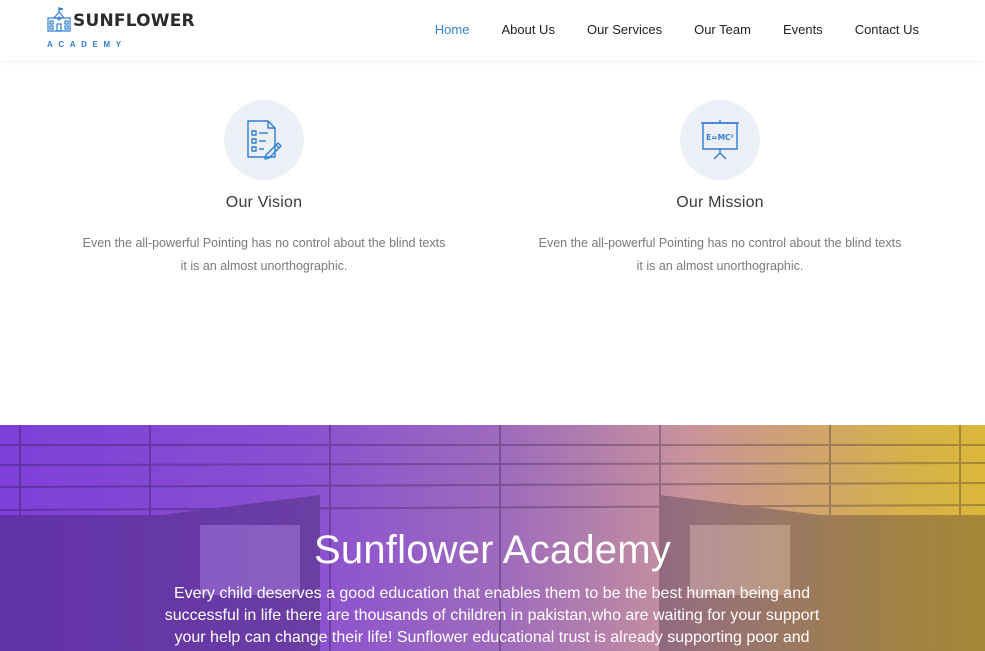 This screenshot has width=985, height=651. Describe the element at coordinates (722, 29) in the screenshot. I see `nav-our-team: Our Team` at that location.